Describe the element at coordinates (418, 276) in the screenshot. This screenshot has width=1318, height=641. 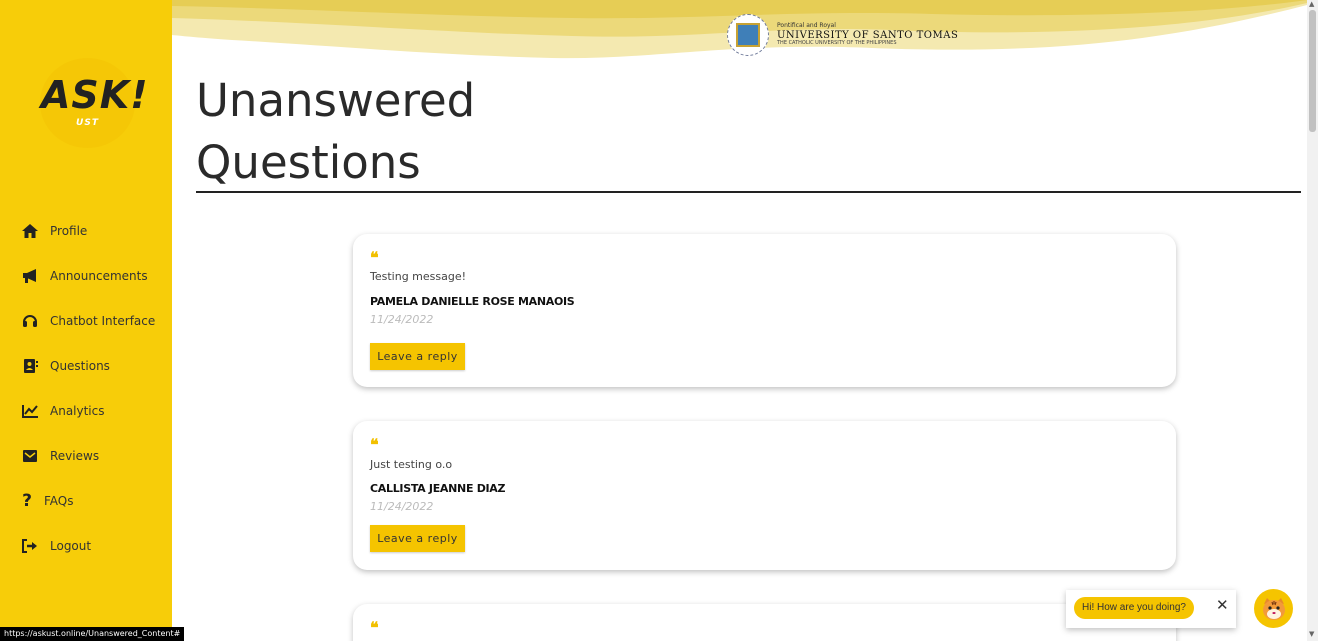
I see `question-message: Testing message!` at that location.